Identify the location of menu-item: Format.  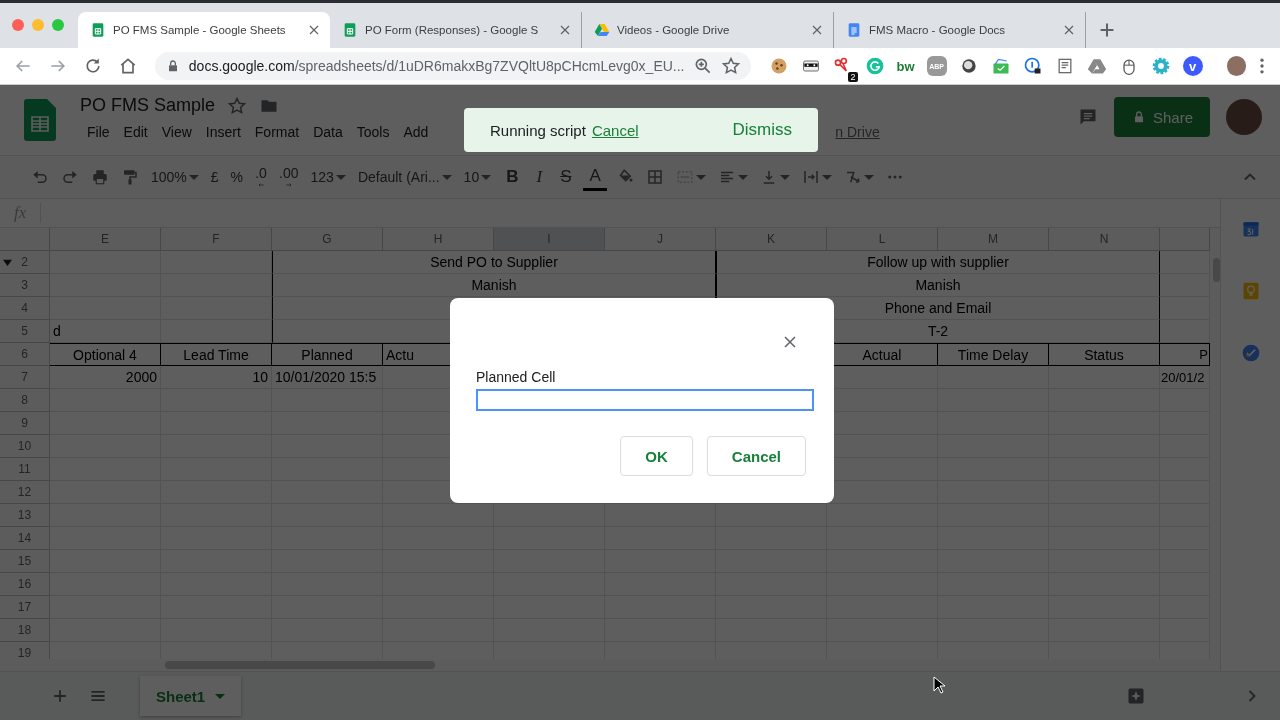
(277, 132).